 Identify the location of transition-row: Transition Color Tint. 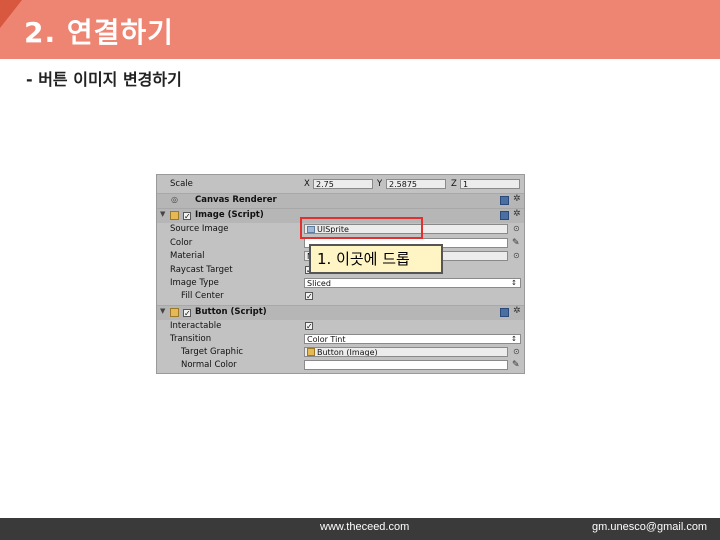
(340, 339).